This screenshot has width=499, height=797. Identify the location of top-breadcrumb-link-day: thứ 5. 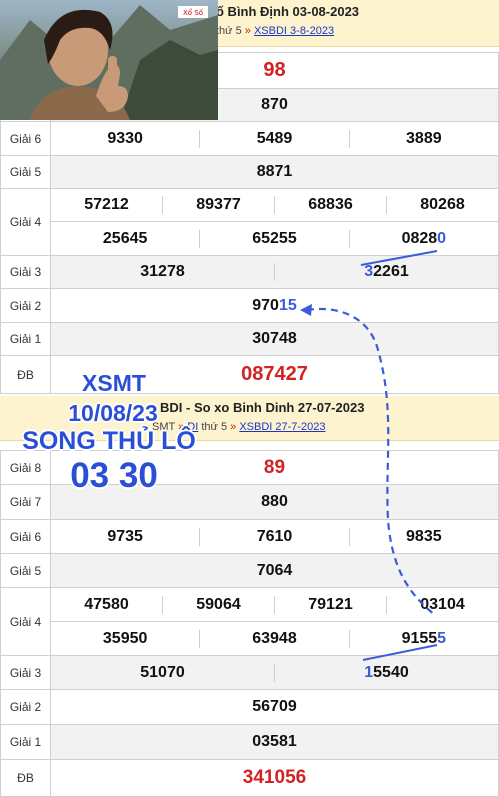
(229, 31).